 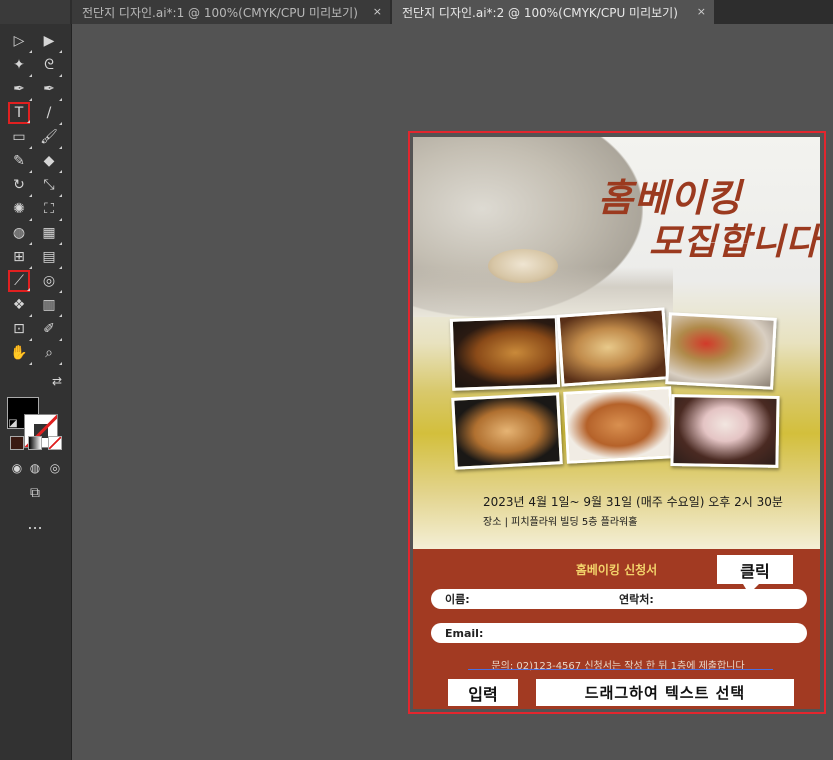 I want to click on warp-tool-icon: ✺, so click(x=20, y=209).